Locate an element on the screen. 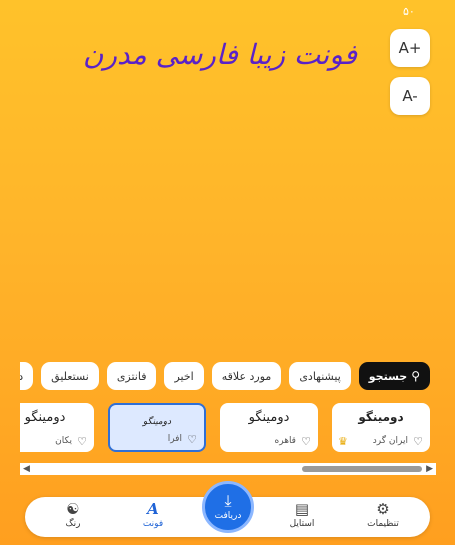 The width and height of the screenshot is (455, 545). scroll-left-arrow-icon: ◀ is located at coordinates (26, 469).